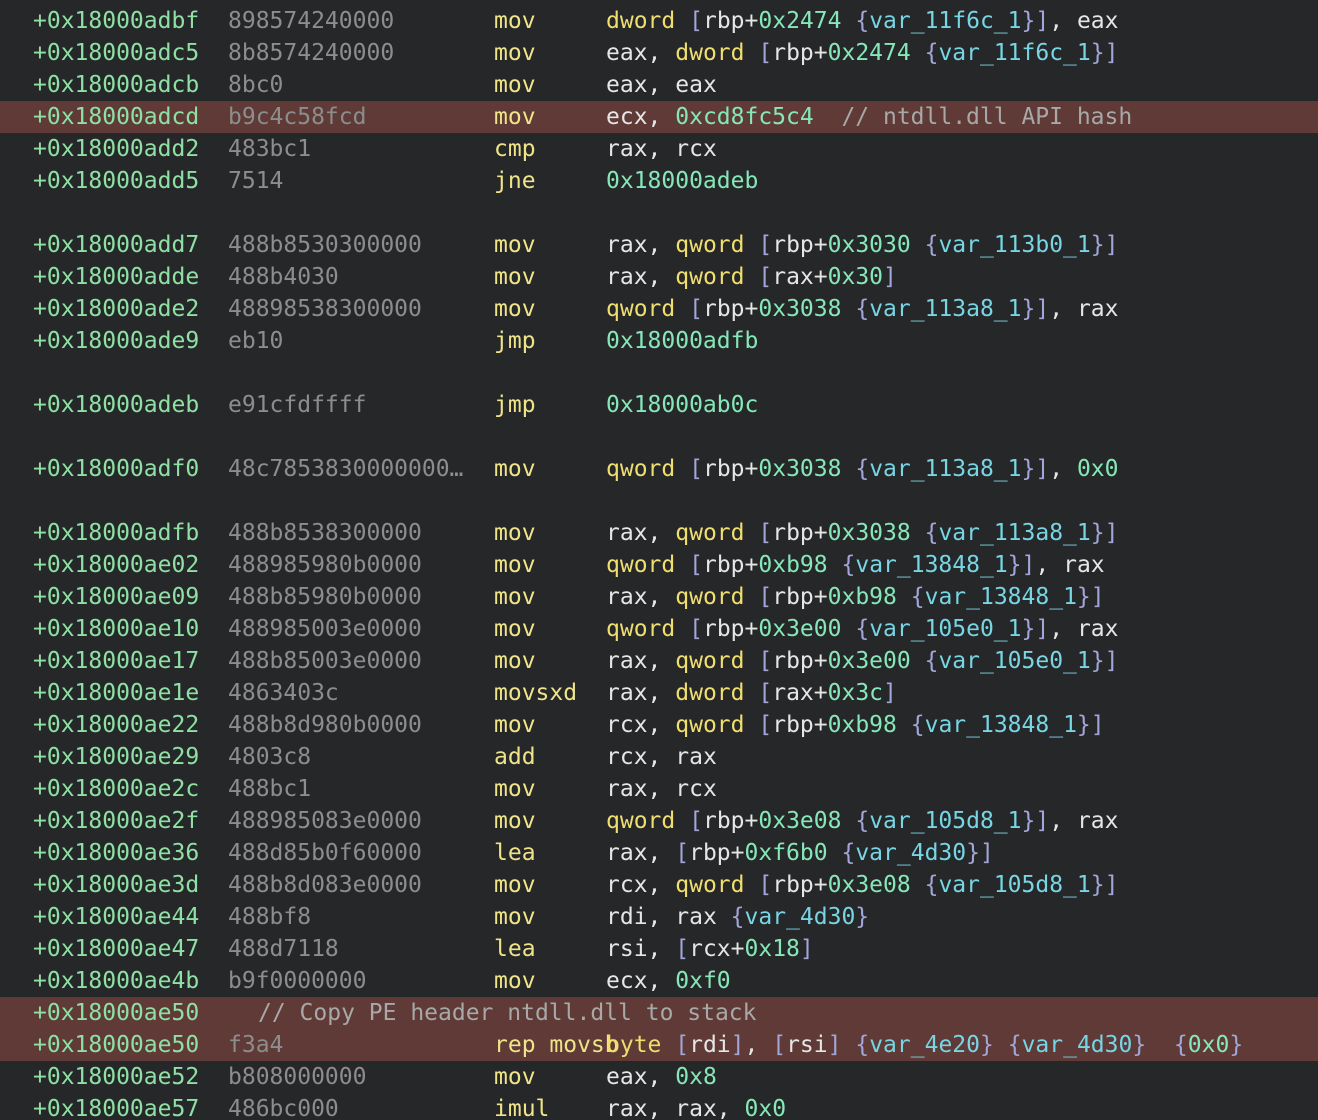 The width and height of the screenshot is (1318, 1120). I want to click on address: +0x18000ae09, so click(116, 597).